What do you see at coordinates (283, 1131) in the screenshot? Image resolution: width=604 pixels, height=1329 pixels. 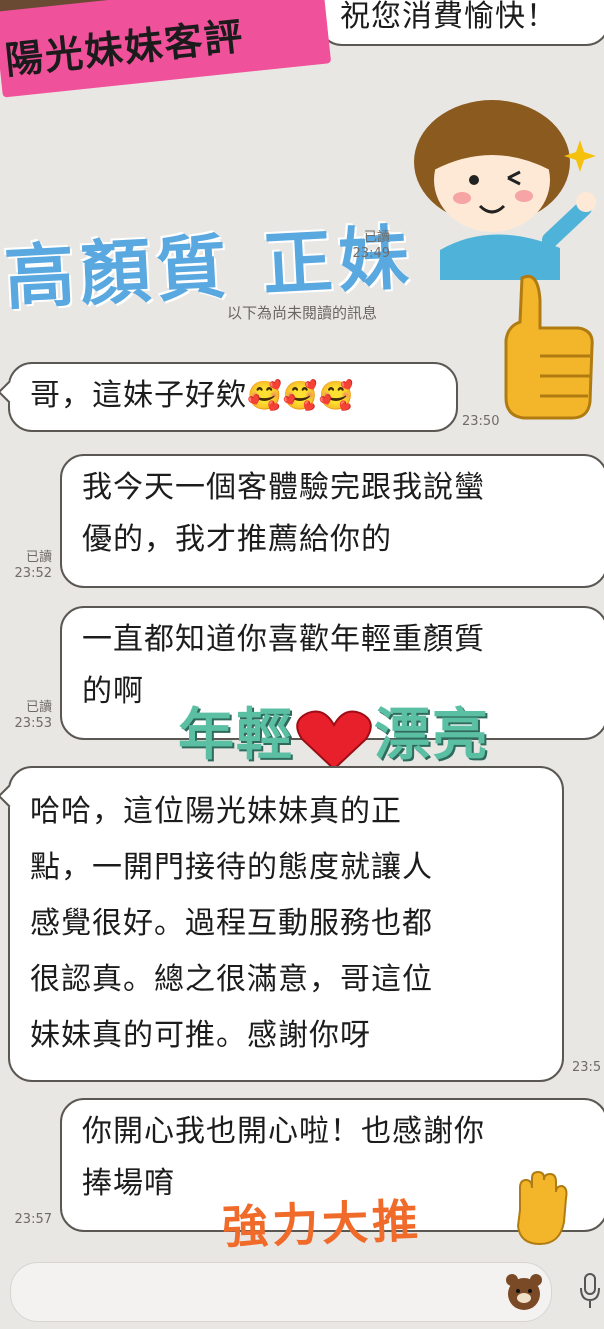 I see `message-line: 你開心我也開心啦！也感謝你` at bounding box center [283, 1131].